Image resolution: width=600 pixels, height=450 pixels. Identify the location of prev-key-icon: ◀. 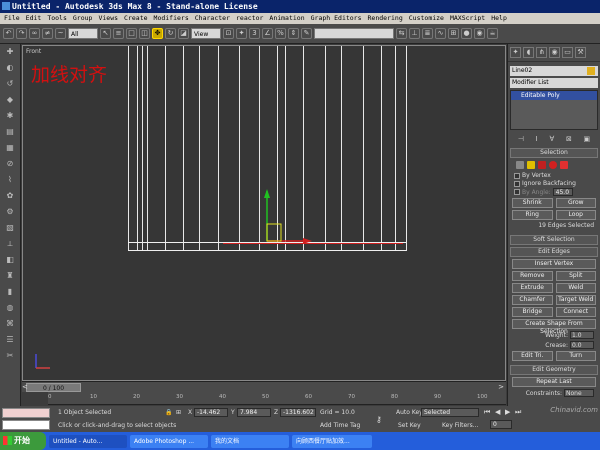
(497, 412).